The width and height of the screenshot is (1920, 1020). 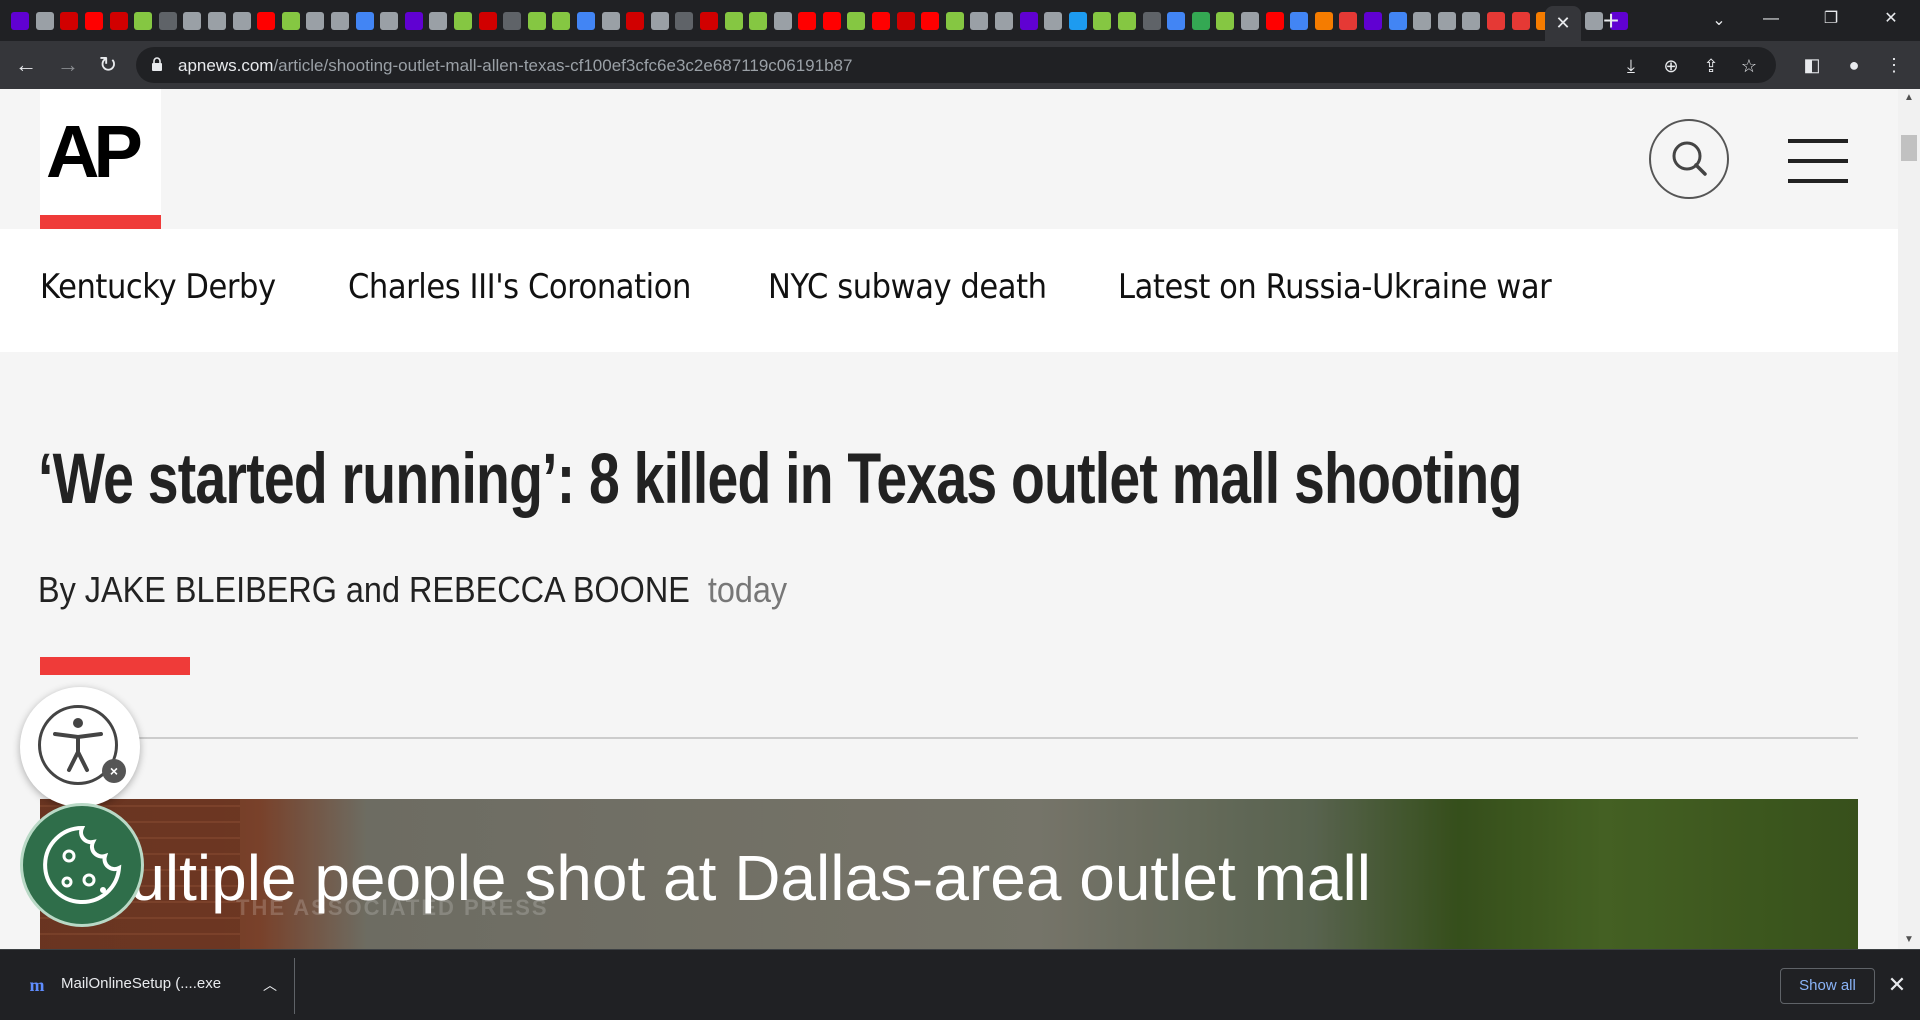 What do you see at coordinates (154, 985) in the screenshot?
I see `download-item: m MailOnlineSetup (....exe ︿` at bounding box center [154, 985].